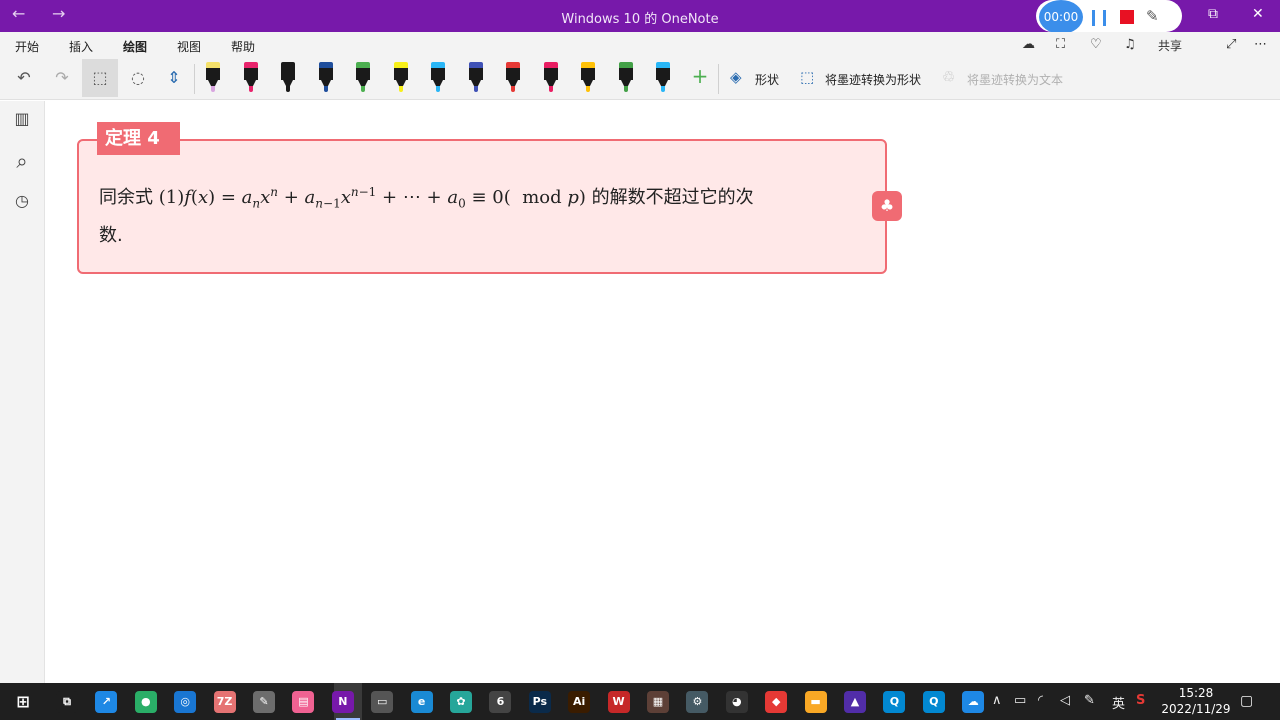  Describe the element at coordinates (382, 702) in the screenshot. I see `app-monitor-icon: ▭` at that location.